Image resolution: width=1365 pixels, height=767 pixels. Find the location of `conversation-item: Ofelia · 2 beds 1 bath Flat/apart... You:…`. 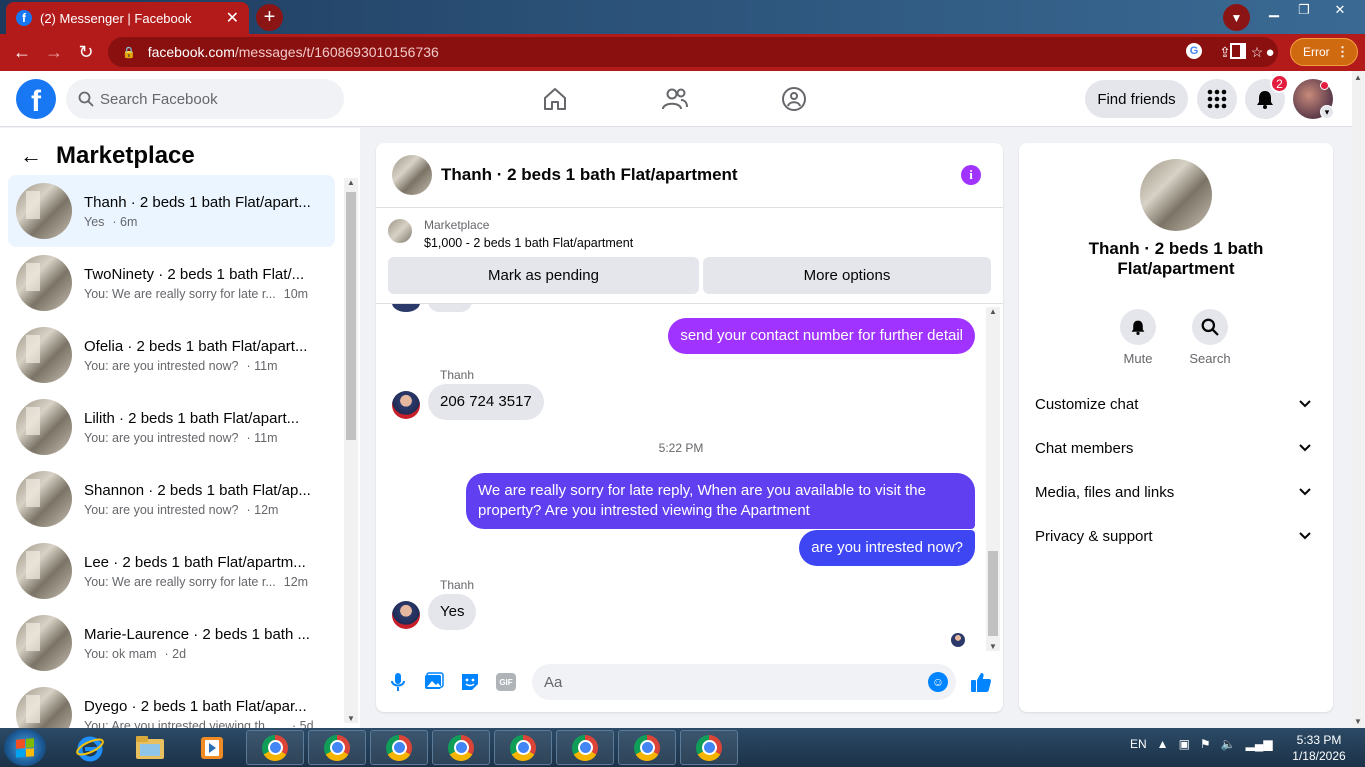

conversation-item: Ofelia · 2 beds 1 bath Flat/apart... You:… is located at coordinates (171, 355).